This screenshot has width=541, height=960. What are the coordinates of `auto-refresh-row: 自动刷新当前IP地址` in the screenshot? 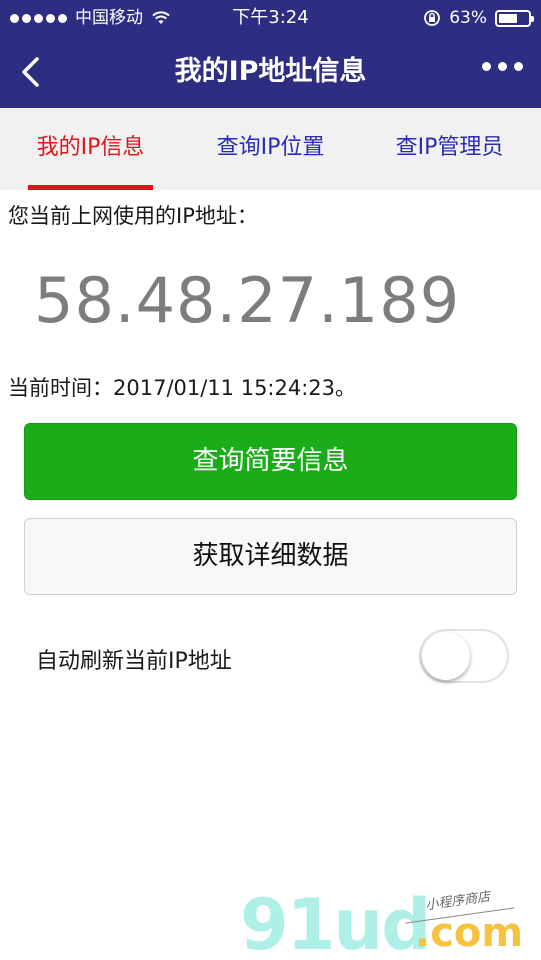 It's located at (270, 656).